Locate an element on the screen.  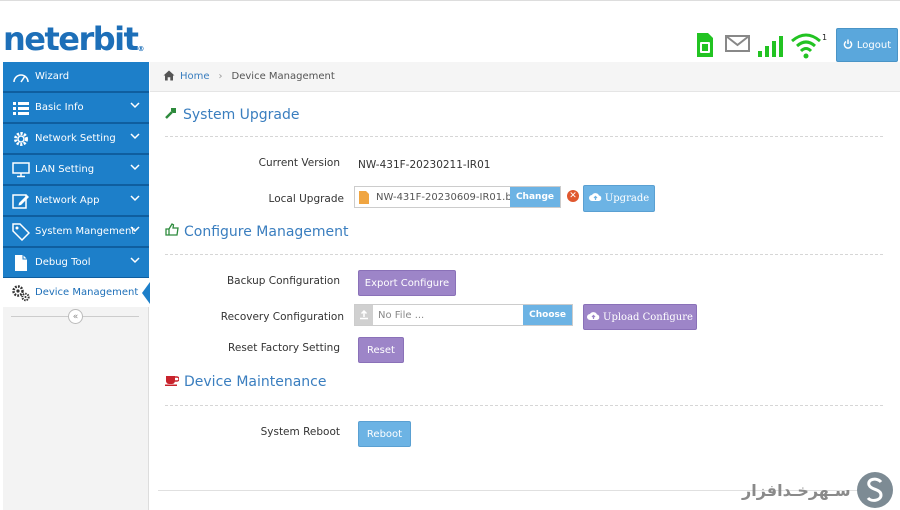
gears-icon is located at coordinates (21, 293).